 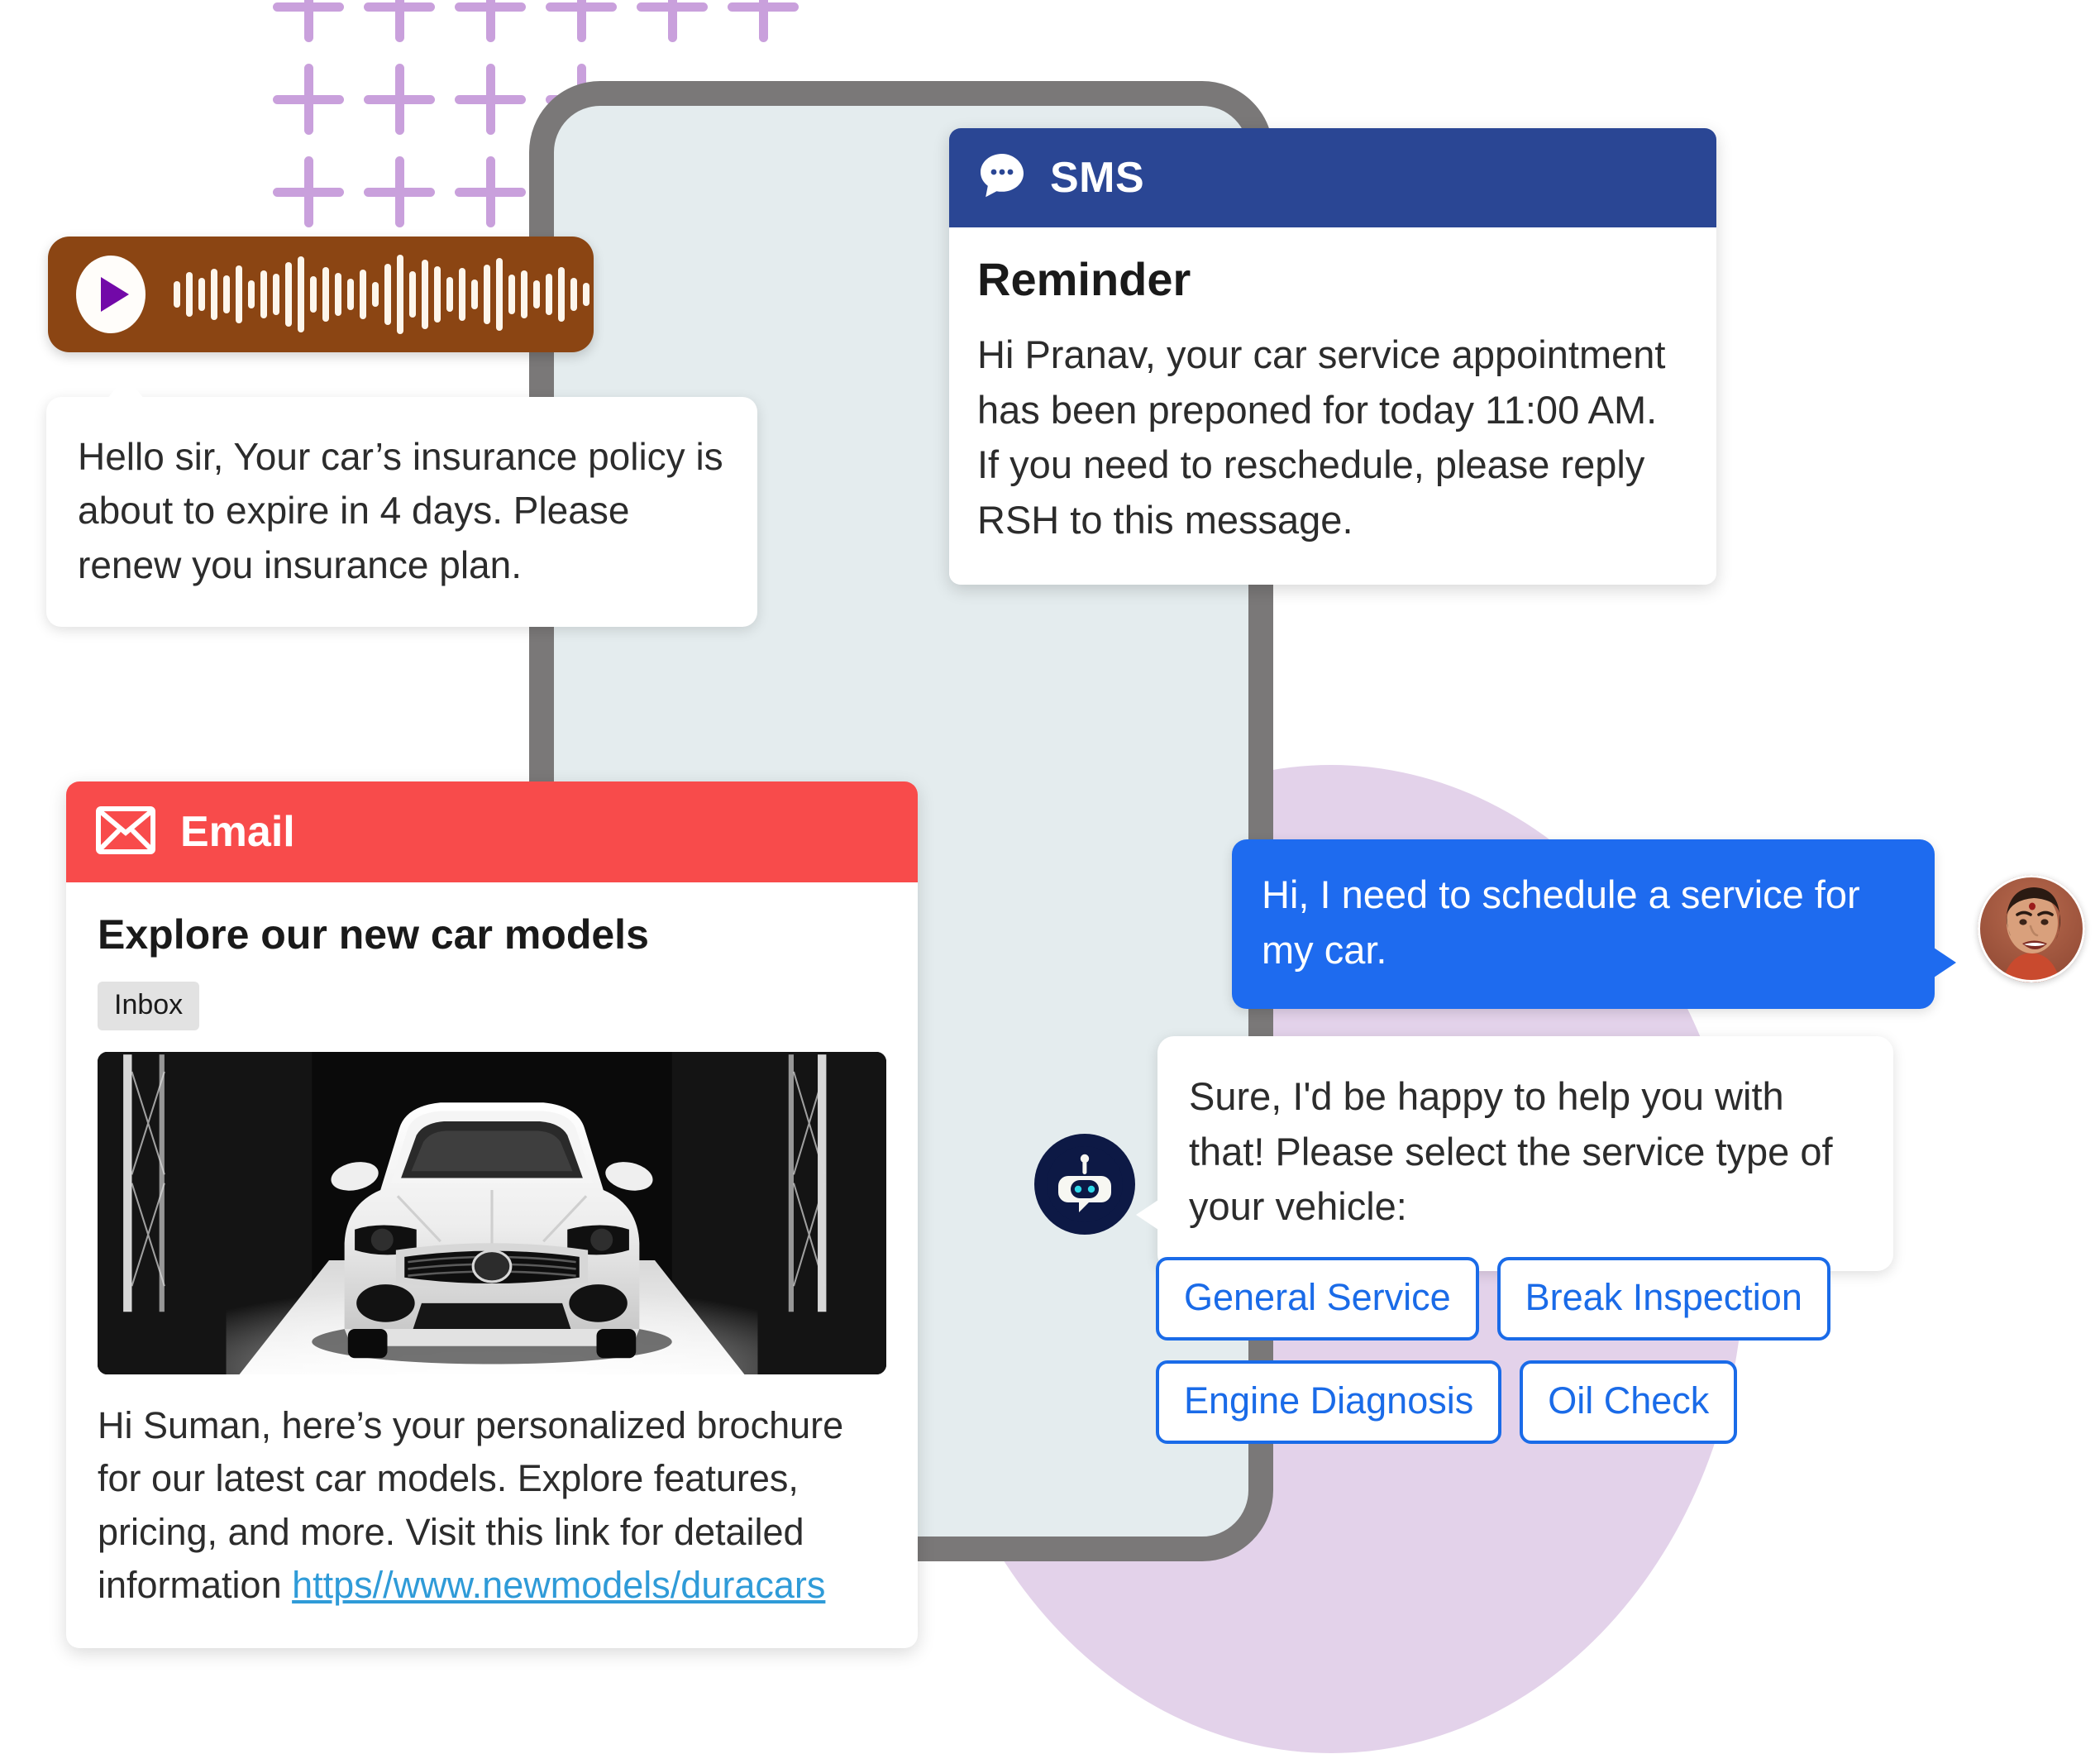 I want to click on white-car-front-view-showroom-image, so click(x=492, y=1213).